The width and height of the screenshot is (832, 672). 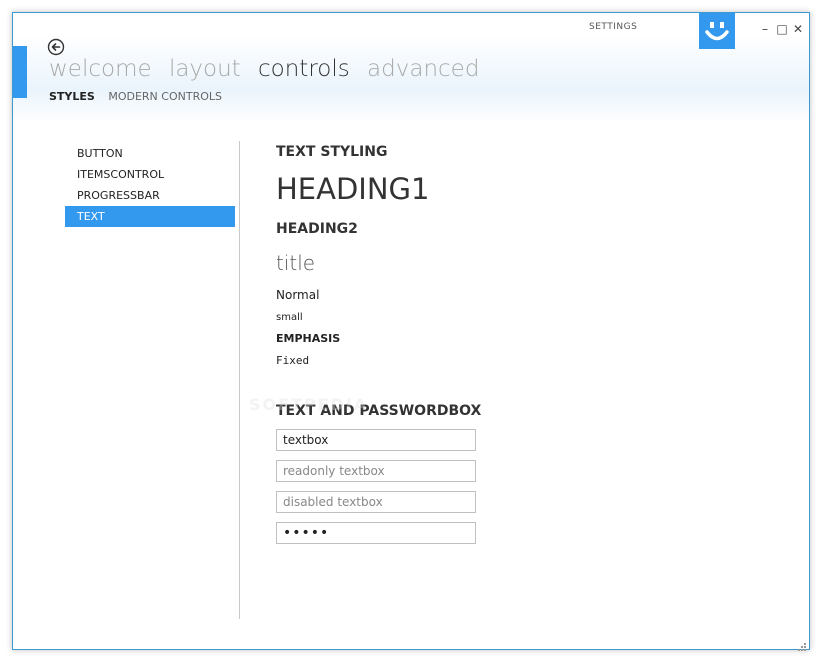 I want to click on heading1-sample: HEADING1, so click(x=353, y=189).